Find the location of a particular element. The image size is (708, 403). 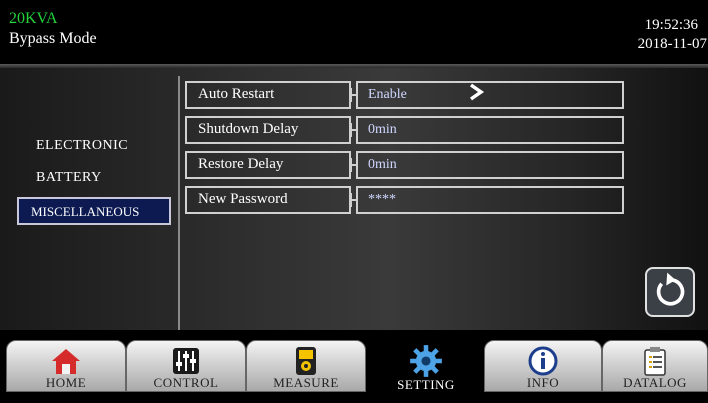

tab-measure-label: MEASURE is located at coordinates (306, 382).